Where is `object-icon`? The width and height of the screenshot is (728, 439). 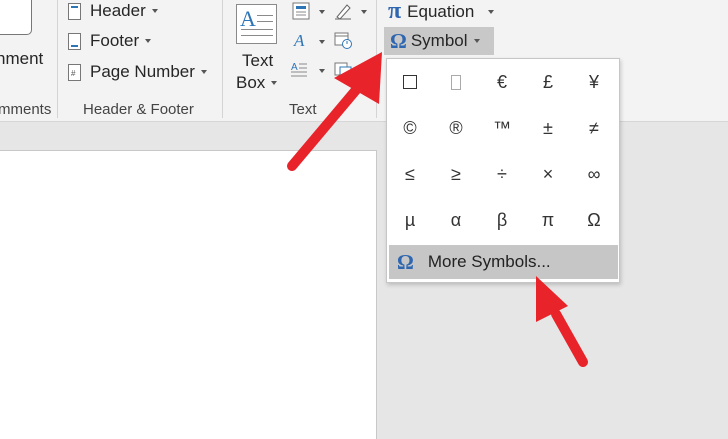
object-icon is located at coordinates (343, 69).